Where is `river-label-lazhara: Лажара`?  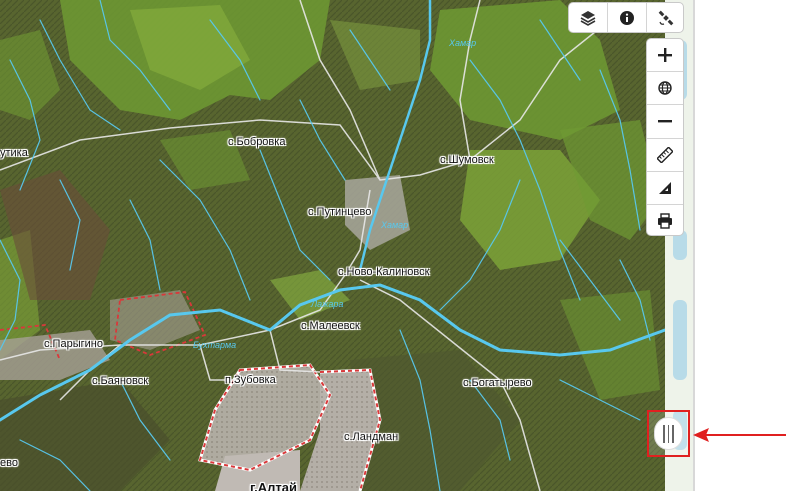 river-label-lazhara: Лажара is located at coordinates (327, 304).